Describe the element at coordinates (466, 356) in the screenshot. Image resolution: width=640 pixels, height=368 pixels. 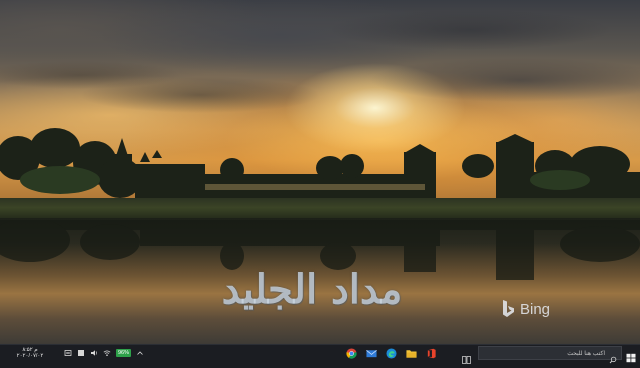
I see `task-view-icon` at that location.